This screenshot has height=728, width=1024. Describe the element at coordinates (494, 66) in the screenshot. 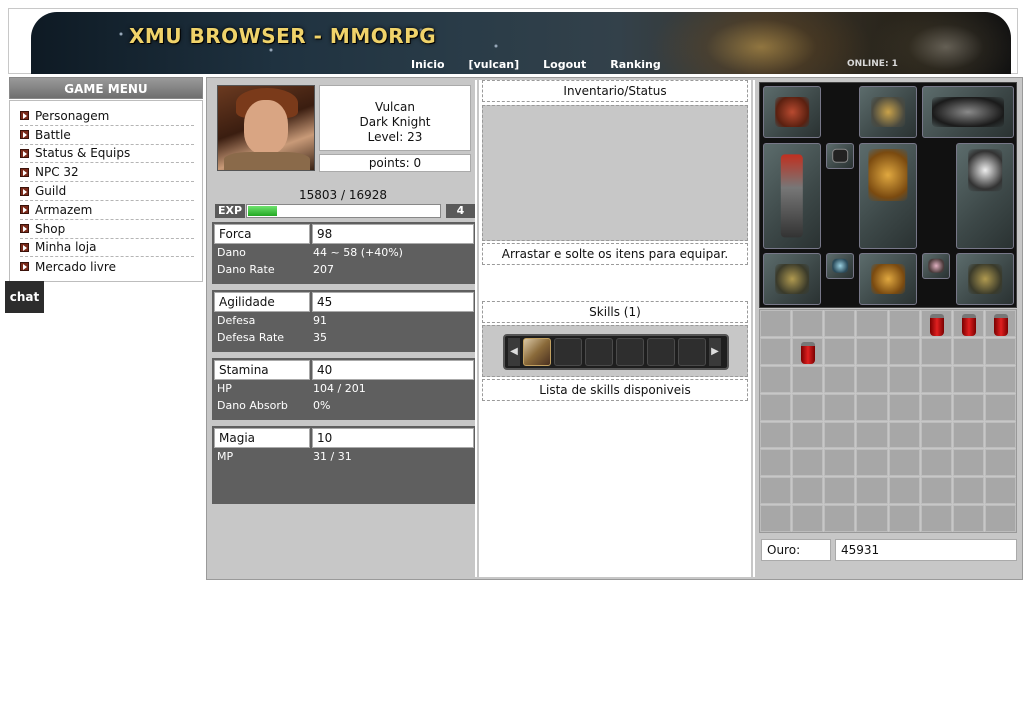

I see `nav-user-link: [vulcan]` at that location.